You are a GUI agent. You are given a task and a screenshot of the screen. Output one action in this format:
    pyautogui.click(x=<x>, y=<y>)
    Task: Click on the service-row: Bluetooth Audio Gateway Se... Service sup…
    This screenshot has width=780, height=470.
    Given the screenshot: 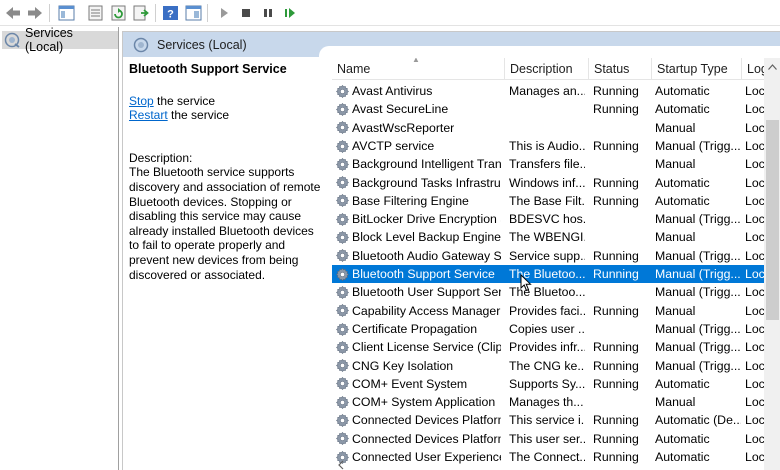 What is the action you would take?
    pyautogui.click(x=548, y=256)
    